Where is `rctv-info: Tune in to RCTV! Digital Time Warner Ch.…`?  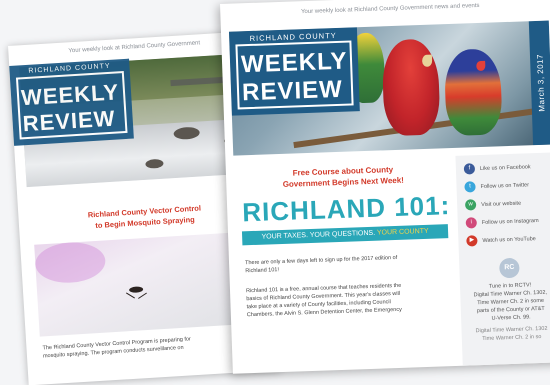
rctv-info: Tune in to RCTV! Digital Time Warner Ch.… is located at coordinates (508, 302).